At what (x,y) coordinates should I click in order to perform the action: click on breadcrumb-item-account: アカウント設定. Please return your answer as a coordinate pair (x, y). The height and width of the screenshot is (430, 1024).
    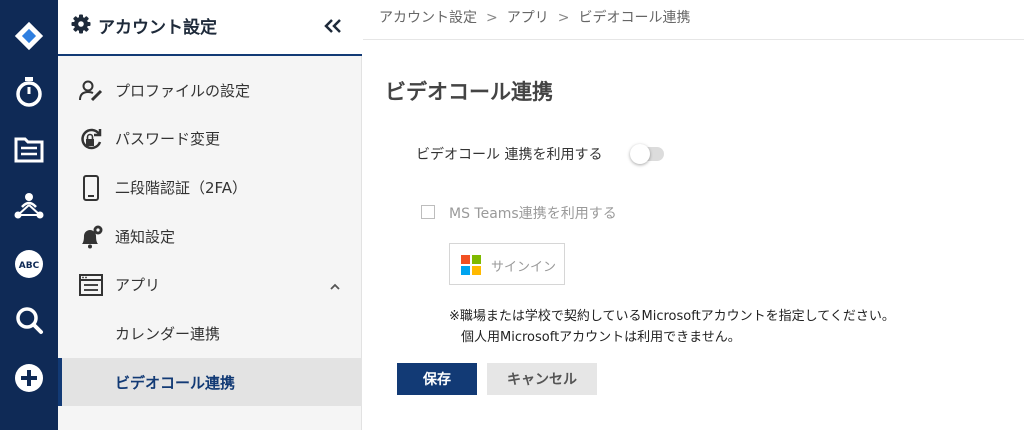
    Looking at the image, I should click on (428, 18).